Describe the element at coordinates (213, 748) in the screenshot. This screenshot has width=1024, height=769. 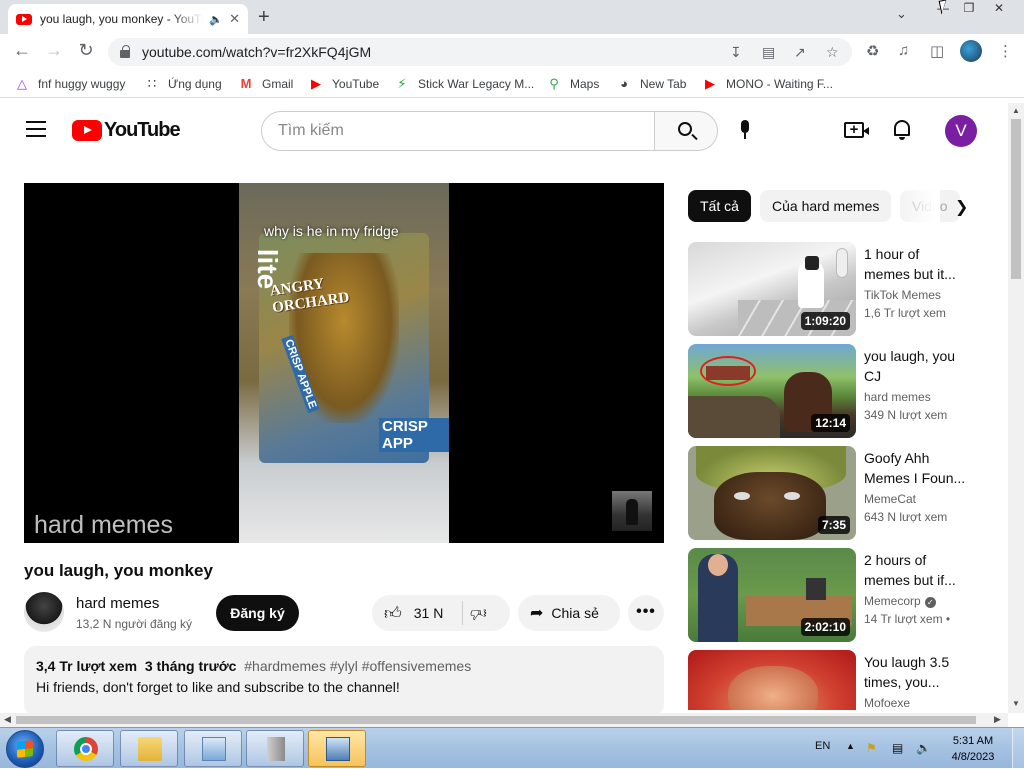
I see `taskbar-control-panel` at that location.